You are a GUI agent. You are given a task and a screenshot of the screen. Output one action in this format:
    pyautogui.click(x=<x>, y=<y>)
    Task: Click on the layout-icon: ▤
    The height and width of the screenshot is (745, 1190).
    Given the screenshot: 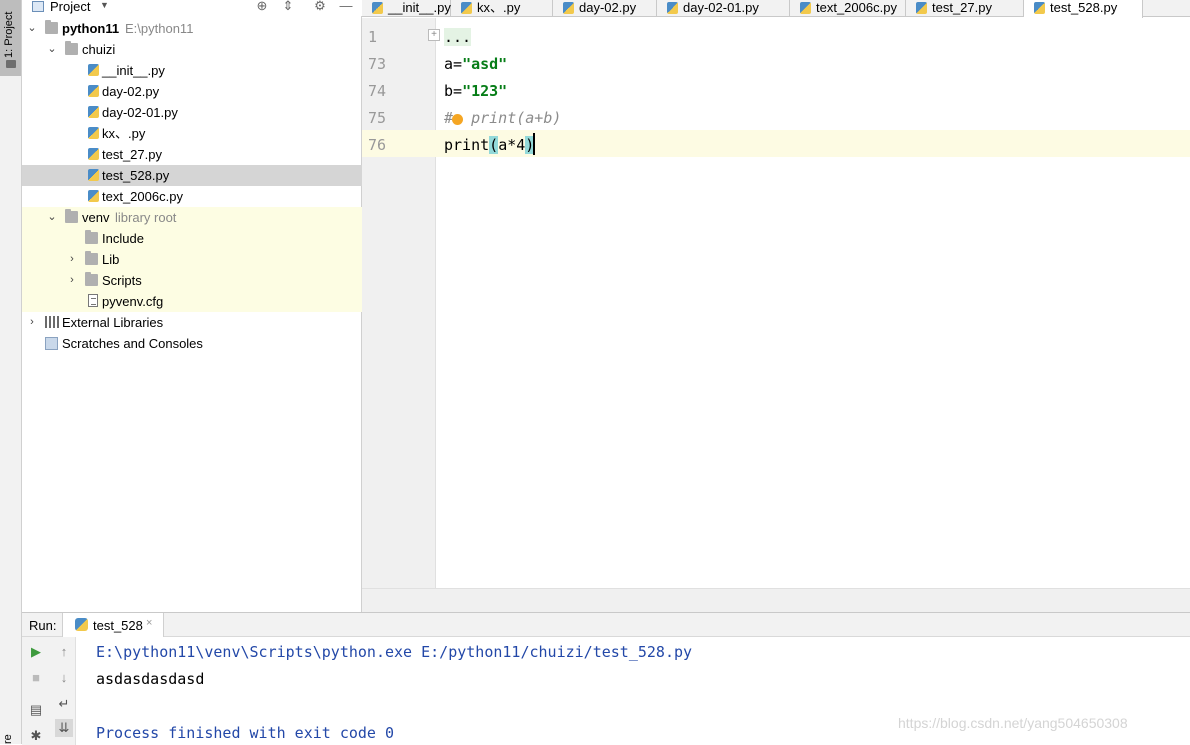 What is the action you would take?
    pyautogui.click(x=36, y=710)
    